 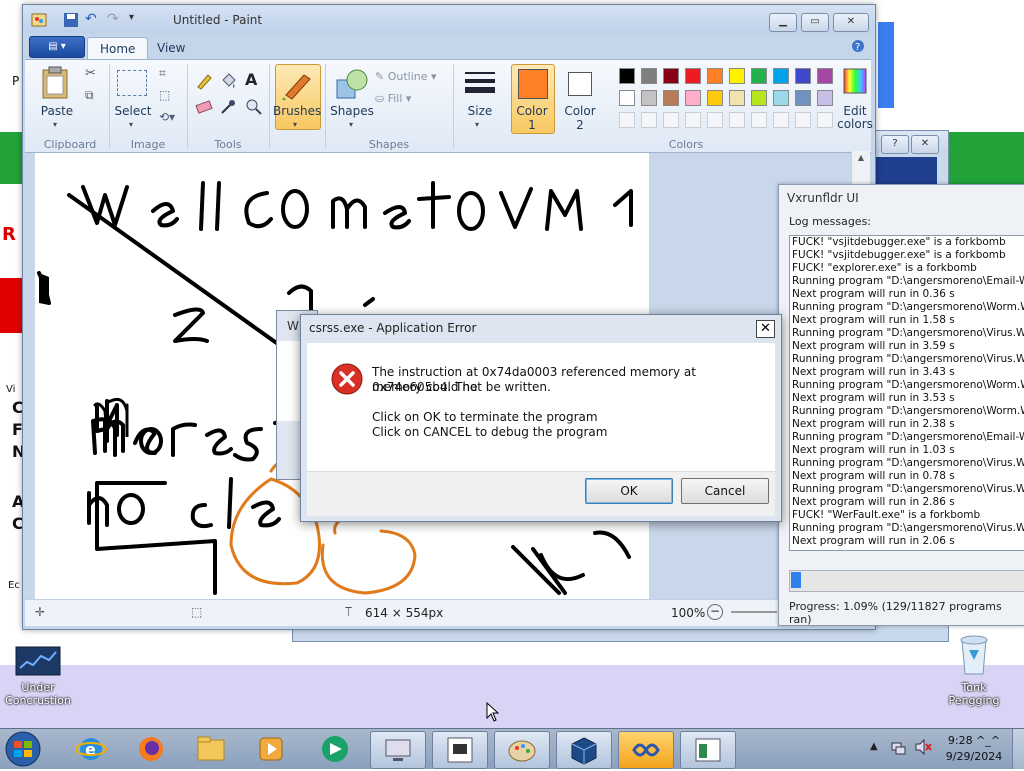 I want to click on taskbar-virtualbox, so click(x=584, y=750).